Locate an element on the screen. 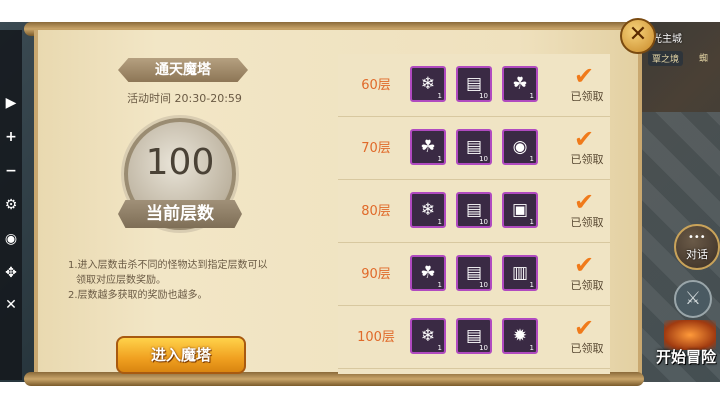  item-glyph: ◉ is located at coordinates (520, 147).